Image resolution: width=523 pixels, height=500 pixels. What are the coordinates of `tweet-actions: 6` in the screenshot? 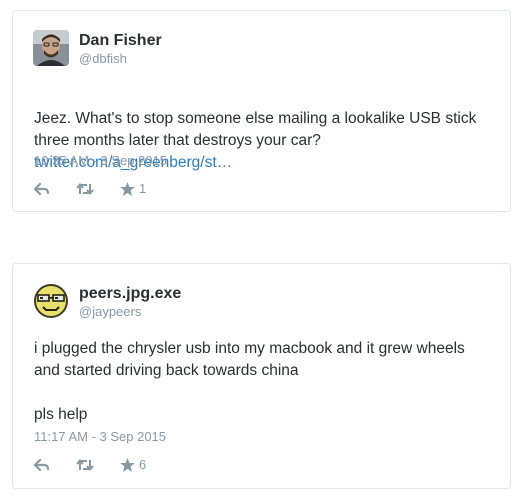 It's located at (90, 465).